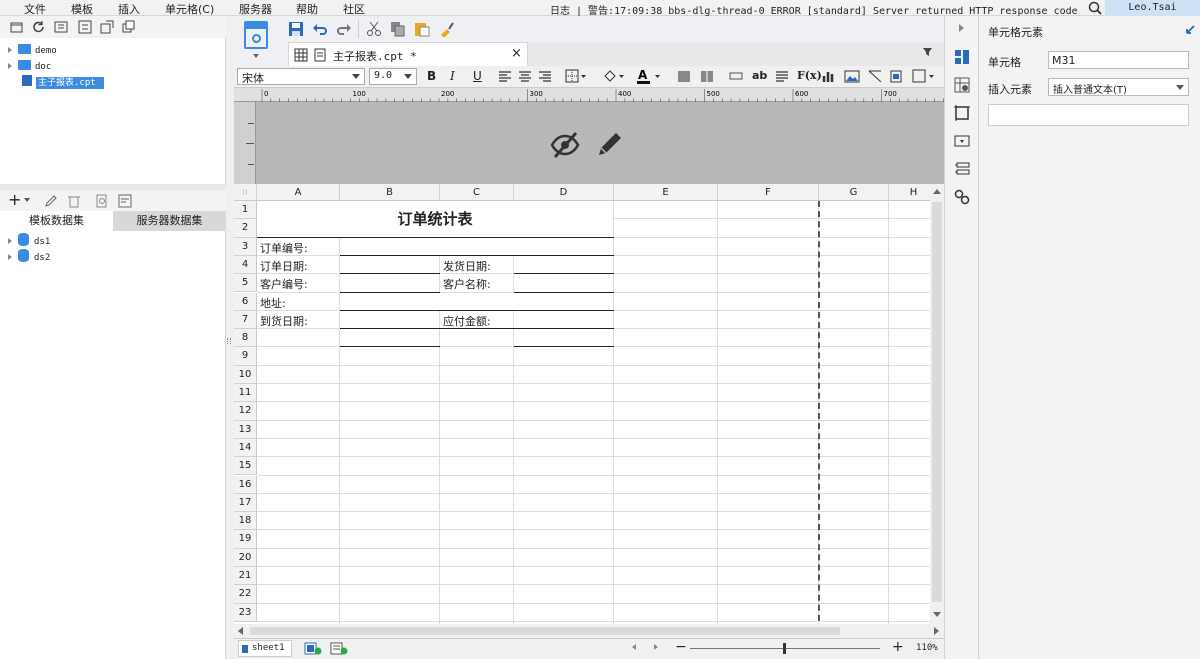  What do you see at coordinates (431, 76) in the screenshot?
I see `bold-icon: B` at bounding box center [431, 76].